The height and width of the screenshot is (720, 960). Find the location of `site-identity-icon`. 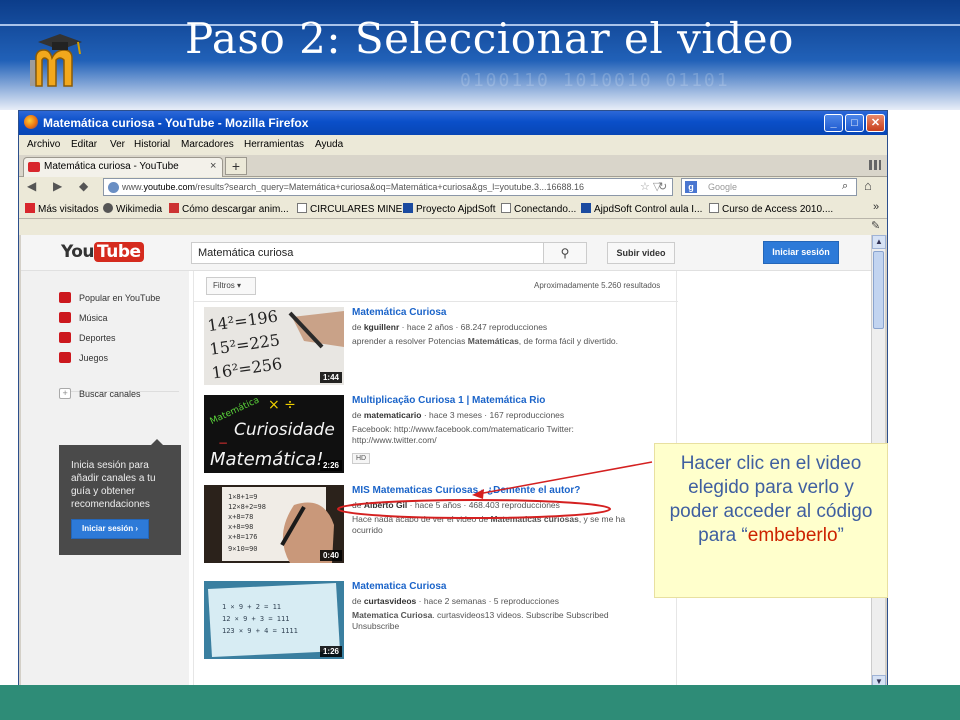

site-identity-icon is located at coordinates (113, 187).